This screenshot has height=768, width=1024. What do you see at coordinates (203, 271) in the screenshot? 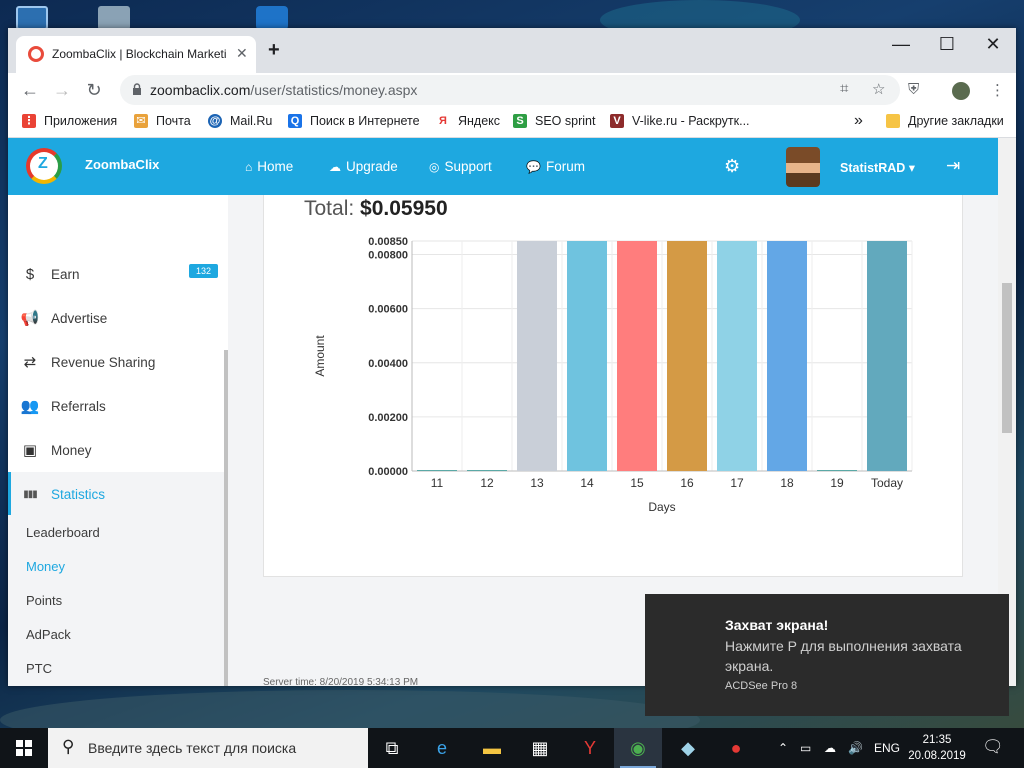
I see `earn-count-badge: 132` at bounding box center [203, 271].